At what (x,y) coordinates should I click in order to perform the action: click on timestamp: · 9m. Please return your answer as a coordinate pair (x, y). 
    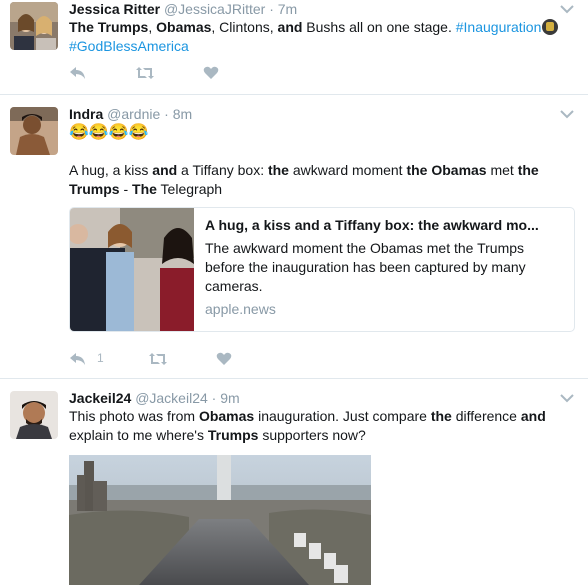
    Looking at the image, I should click on (226, 398).